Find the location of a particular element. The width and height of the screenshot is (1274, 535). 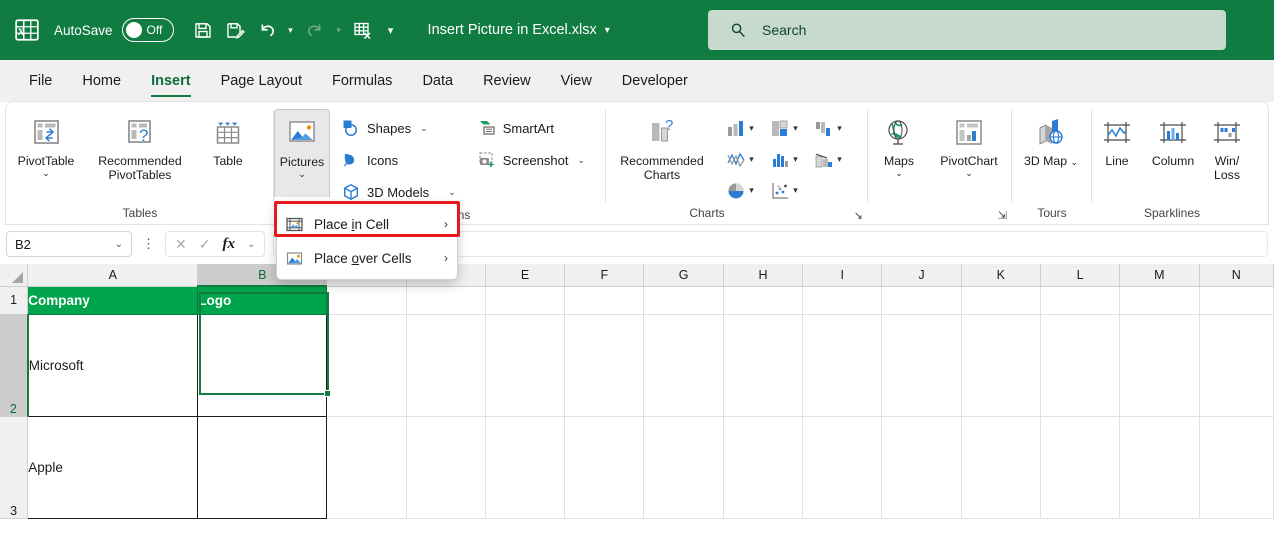

3d-map-dropdown-icon: ⌄ is located at coordinates (1074, 162).